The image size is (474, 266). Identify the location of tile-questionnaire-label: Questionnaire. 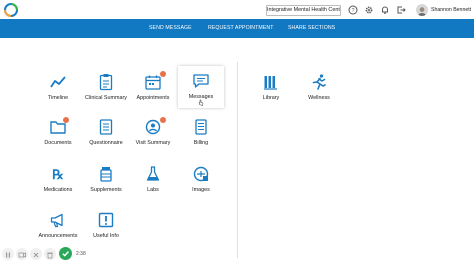
(106, 143).